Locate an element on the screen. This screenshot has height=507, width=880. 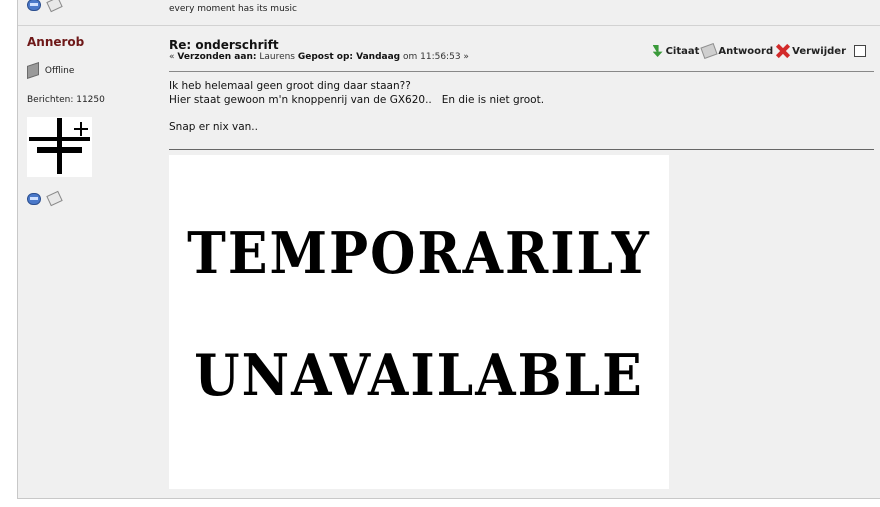
image-text-line-1: TEMPORARILY is located at coordinates (419, 253).